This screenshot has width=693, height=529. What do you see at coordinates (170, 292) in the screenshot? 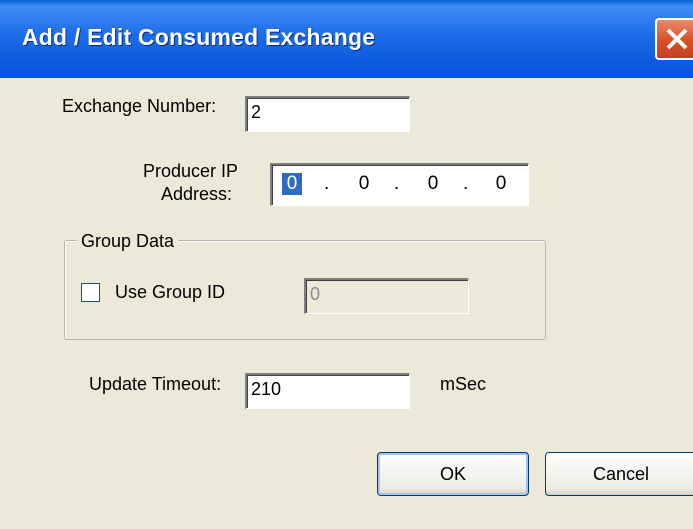
I see `use-group-id-label: Use Group ID` at bounding box center [170, 292].